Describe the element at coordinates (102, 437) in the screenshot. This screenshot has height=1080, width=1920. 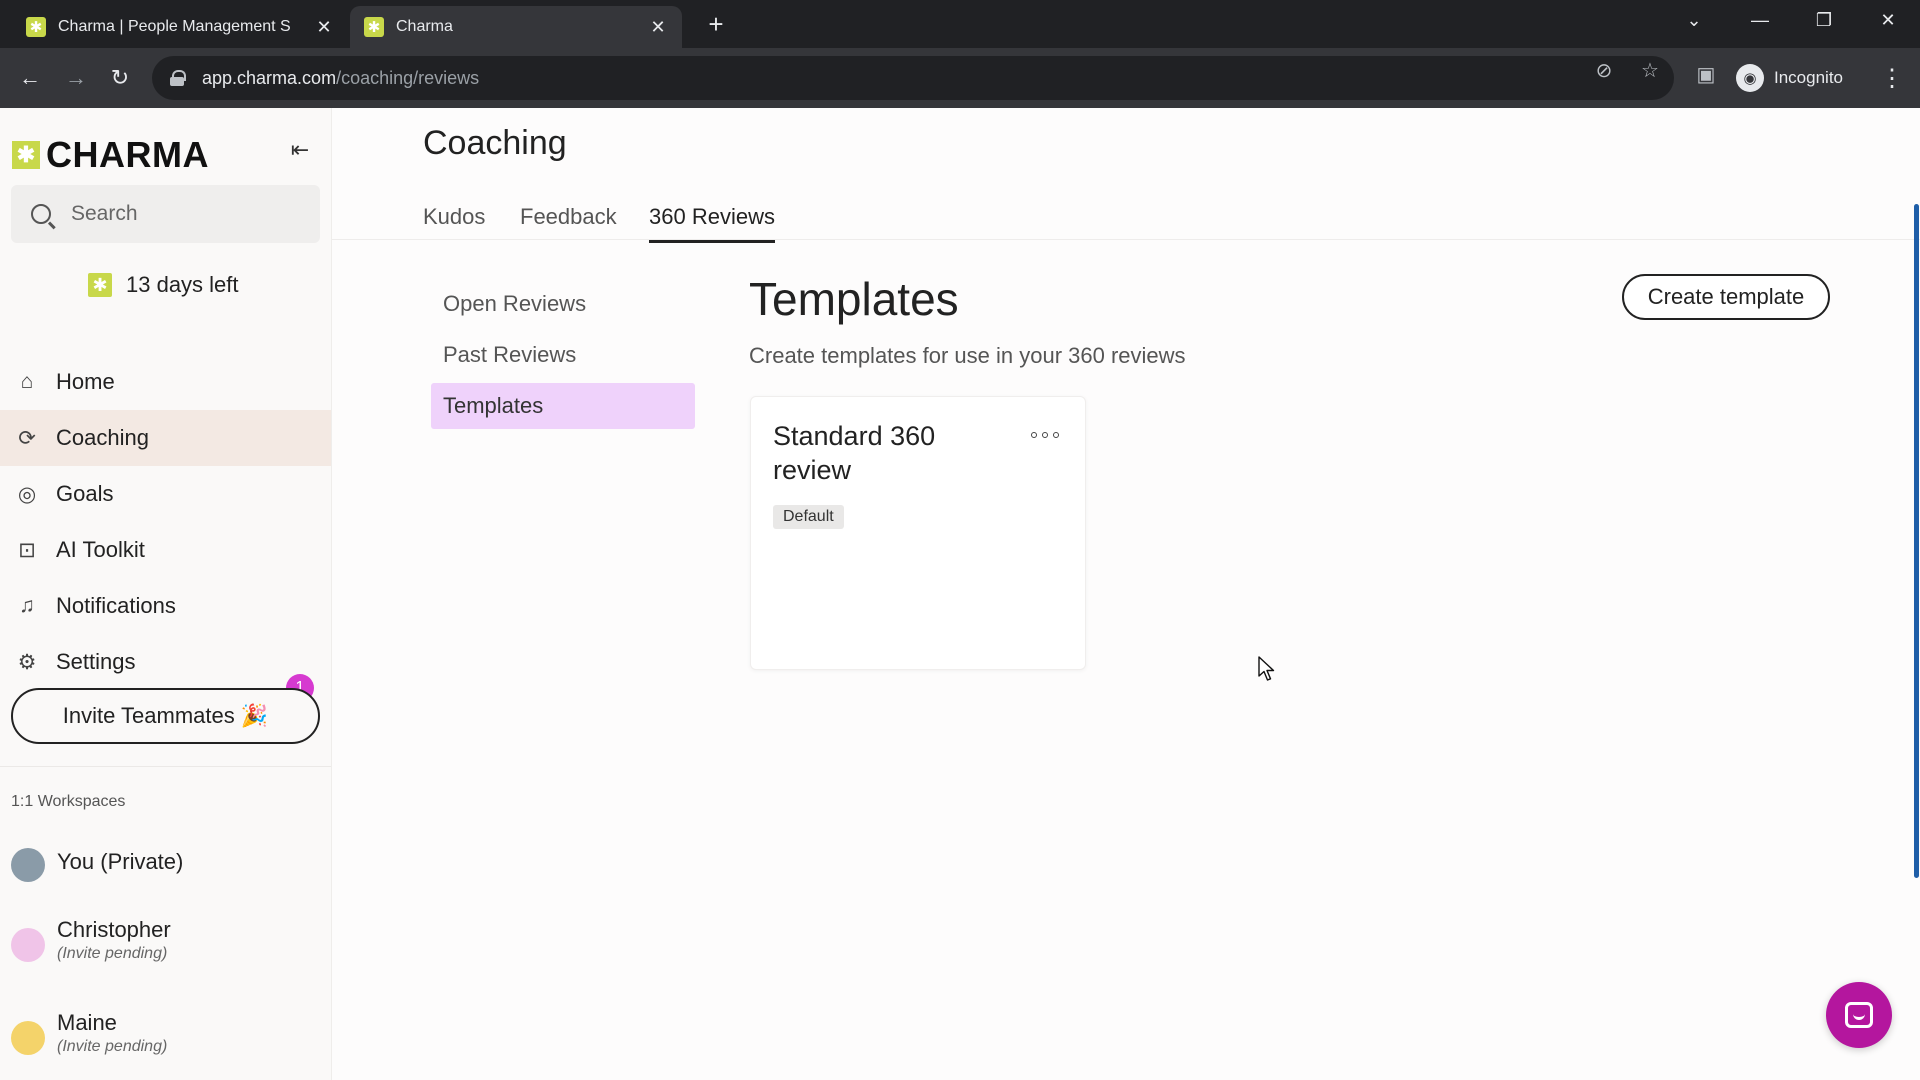
I see `sidebar-item-label: Coaching` at that location.